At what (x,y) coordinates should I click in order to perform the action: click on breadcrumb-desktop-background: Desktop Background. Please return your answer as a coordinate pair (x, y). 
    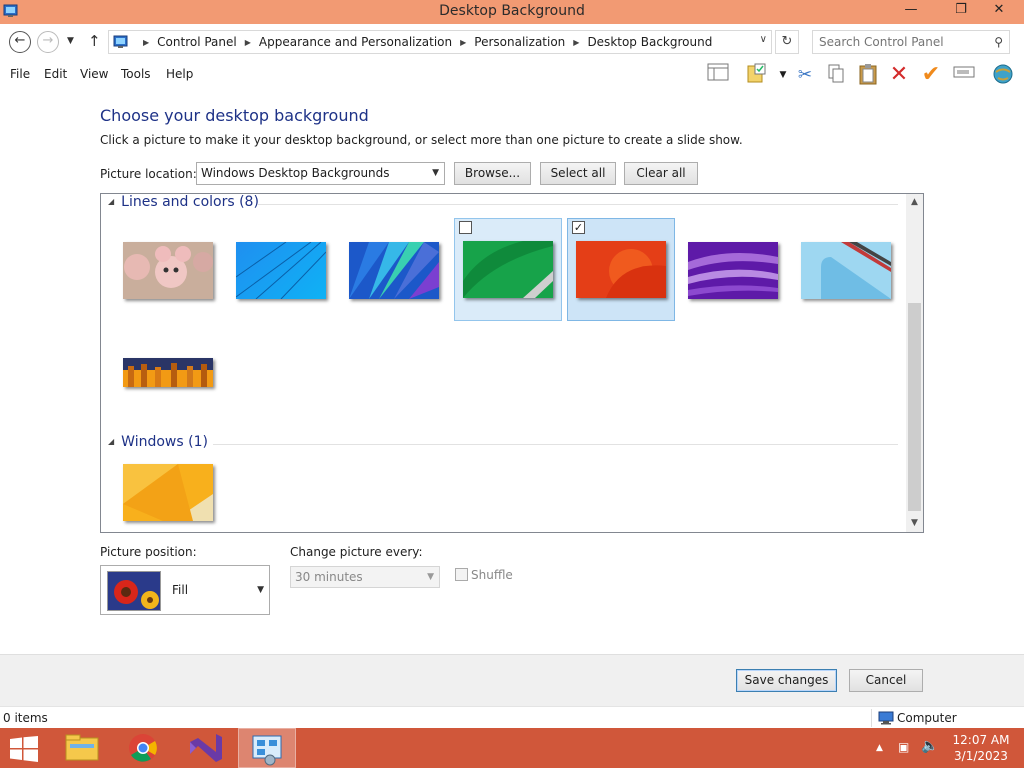
    Looking at the image, I should click on (649, 42).